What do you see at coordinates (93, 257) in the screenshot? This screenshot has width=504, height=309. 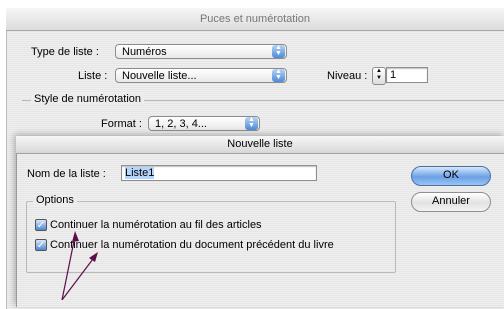 I see `annotation-arrow-2-head` at bounding box center [93, 257].